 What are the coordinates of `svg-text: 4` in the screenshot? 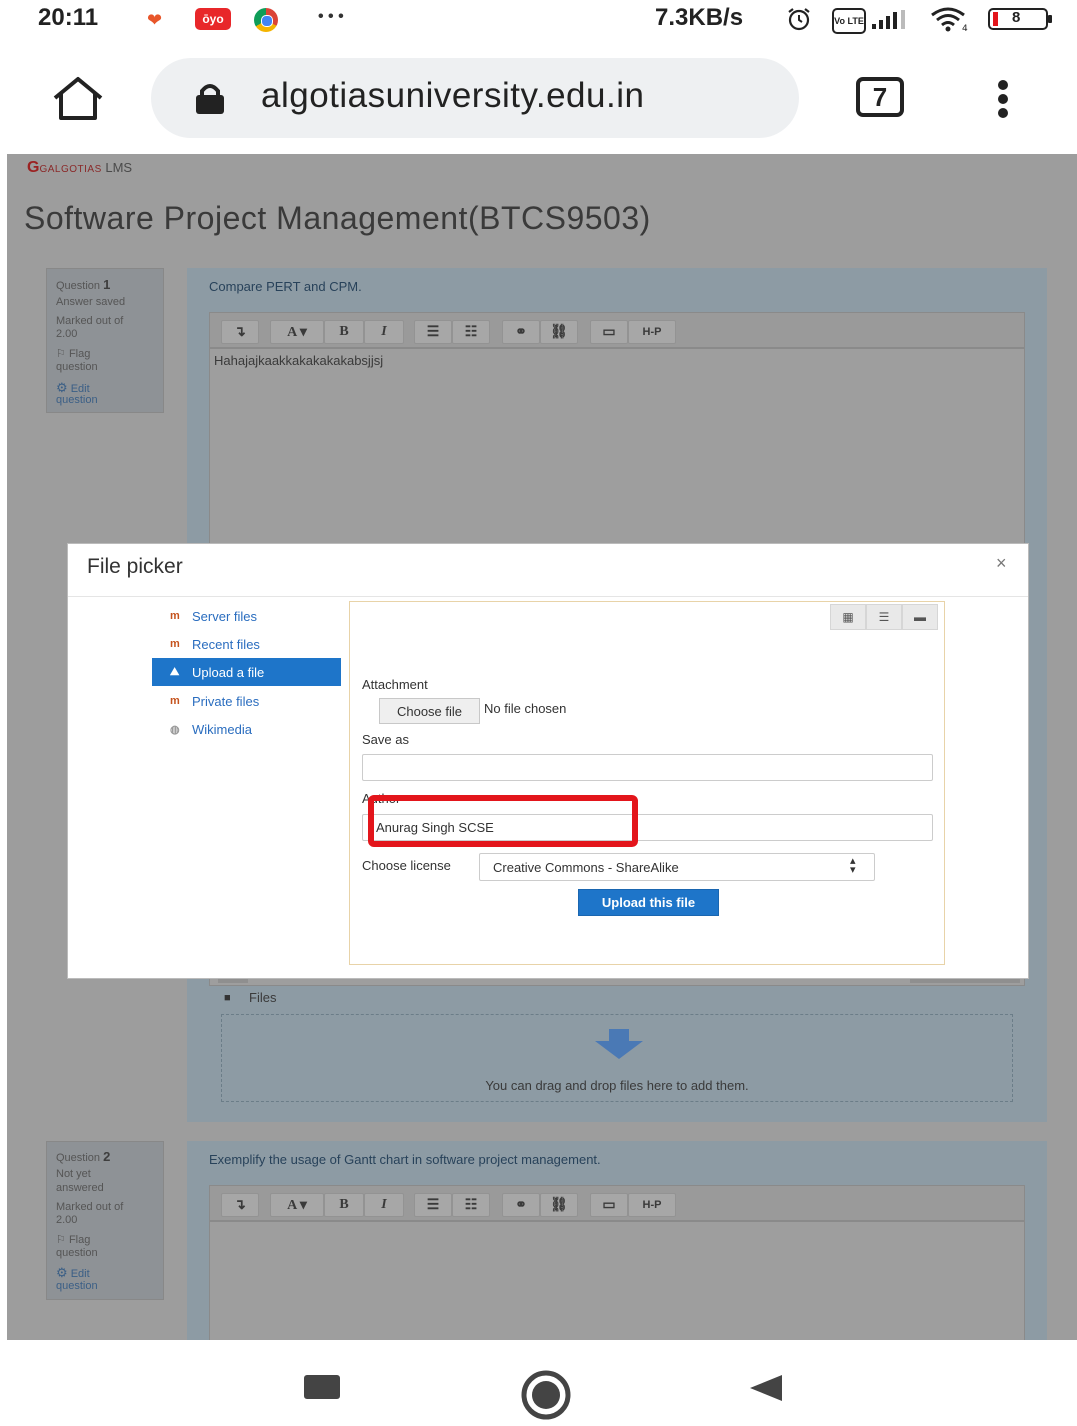 It's located at (965, 28).